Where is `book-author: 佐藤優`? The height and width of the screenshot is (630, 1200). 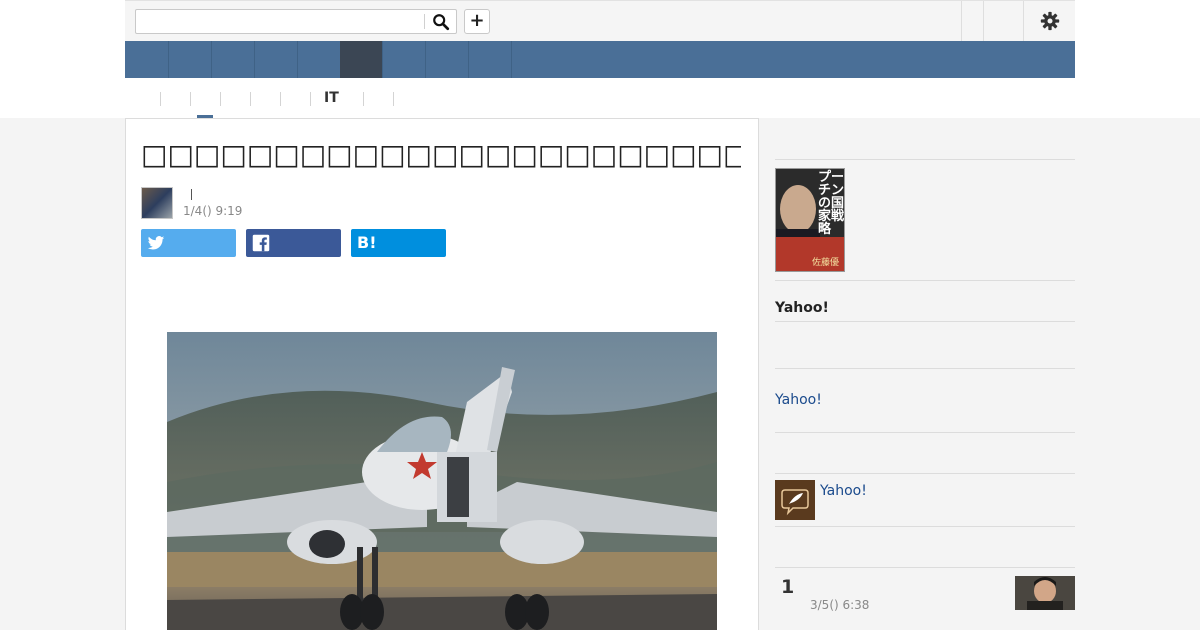
book-author: 佐藤優 is located at coordinates (826, 263).